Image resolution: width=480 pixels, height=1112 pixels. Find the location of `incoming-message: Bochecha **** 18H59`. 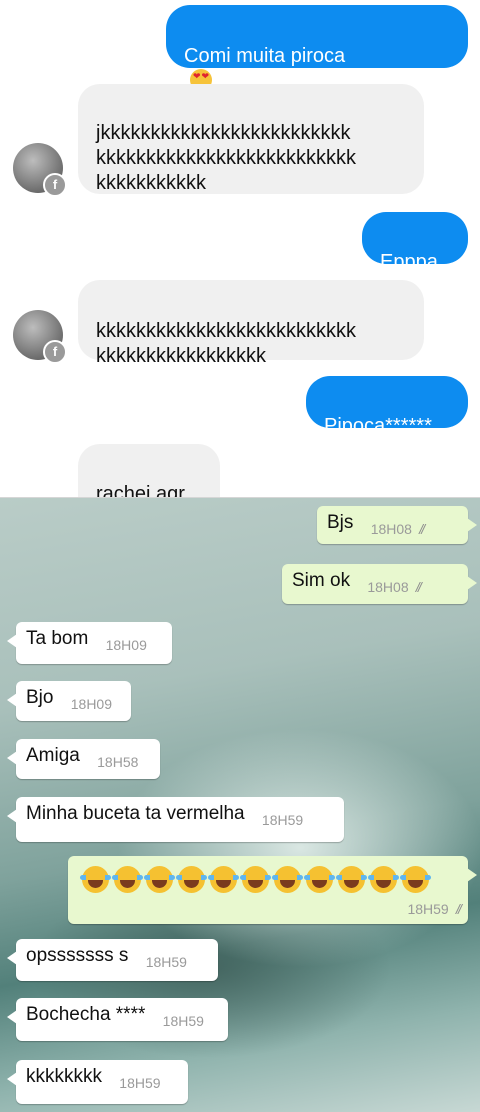

incoming-message: Bochecha **** 18H59 is located at coordinates (117, 1019).